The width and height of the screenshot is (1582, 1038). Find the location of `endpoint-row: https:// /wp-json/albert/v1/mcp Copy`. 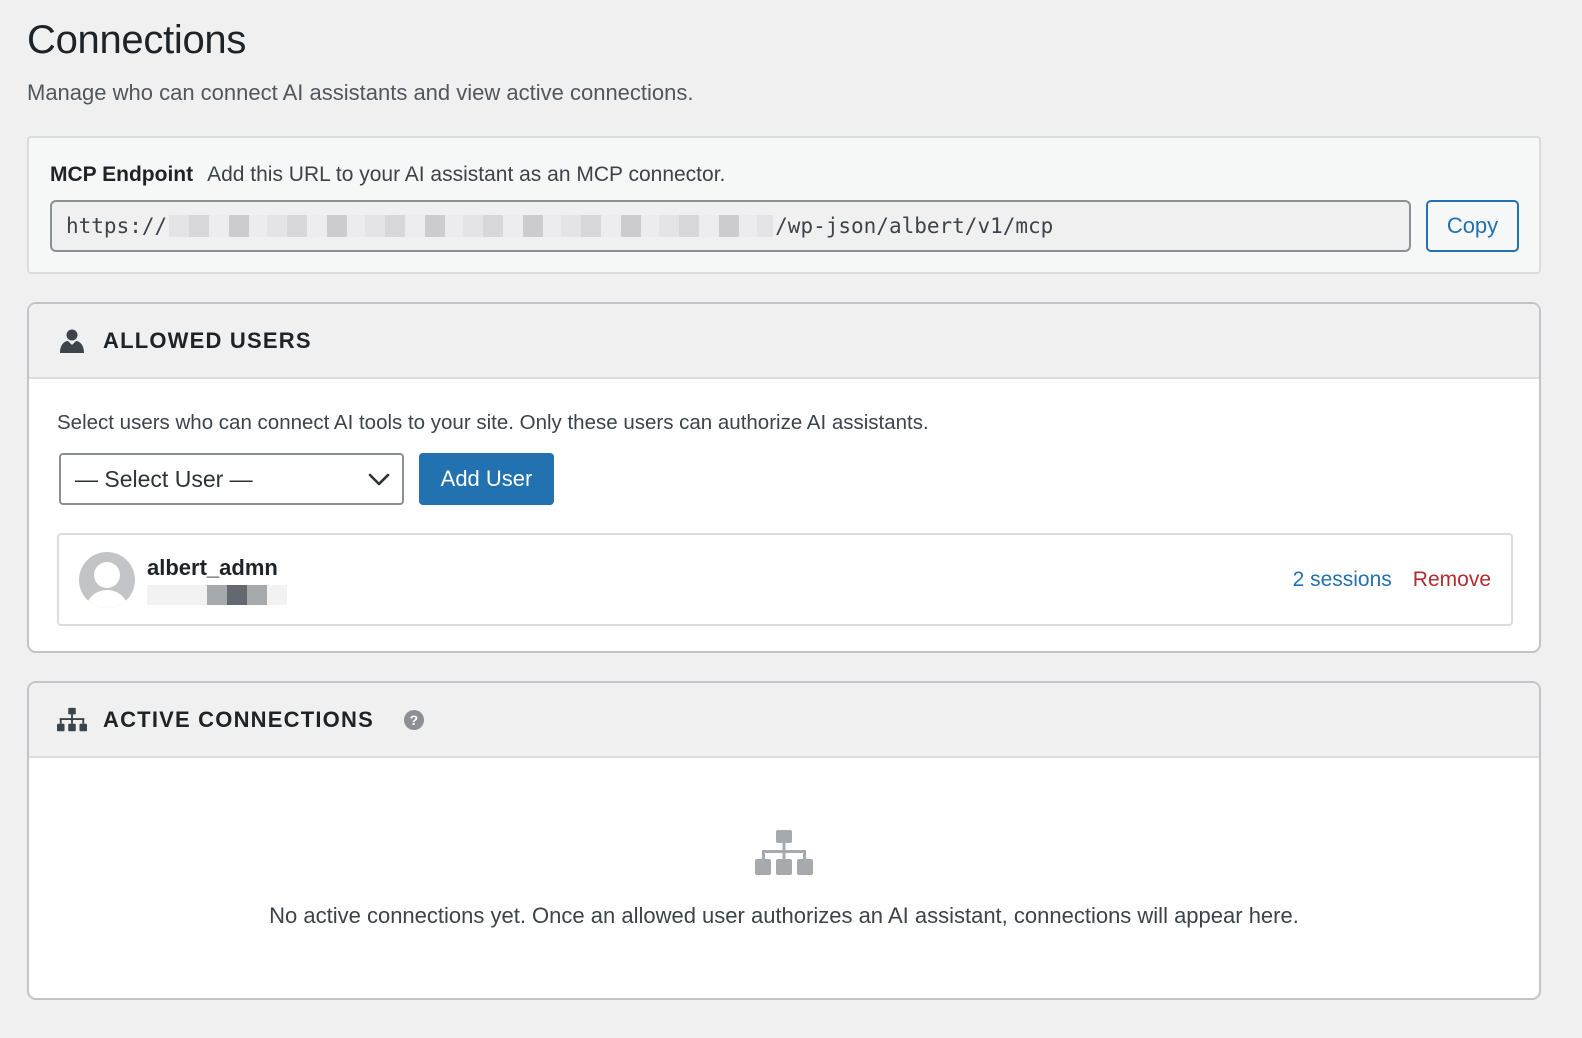

endpoint-row: https:// /wp-json/albert/v1/mcp Copy is located at coordinates (784, 226).